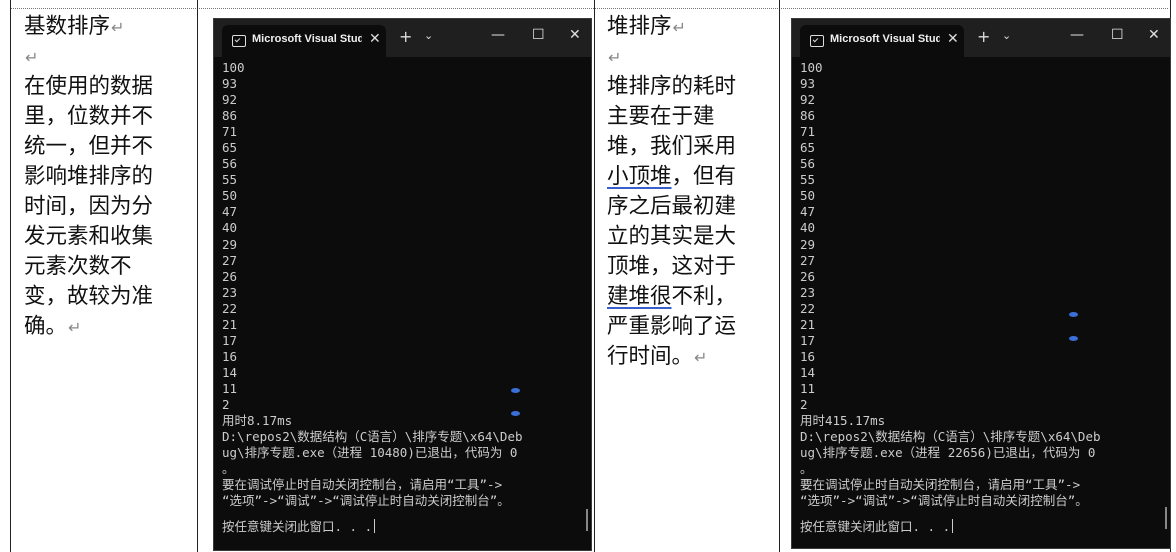 The width and height of the screenshot is (1176, 552). Describe the element at coordinates (808, 276) in the screenshot. I see `console-line: 26` at that location.